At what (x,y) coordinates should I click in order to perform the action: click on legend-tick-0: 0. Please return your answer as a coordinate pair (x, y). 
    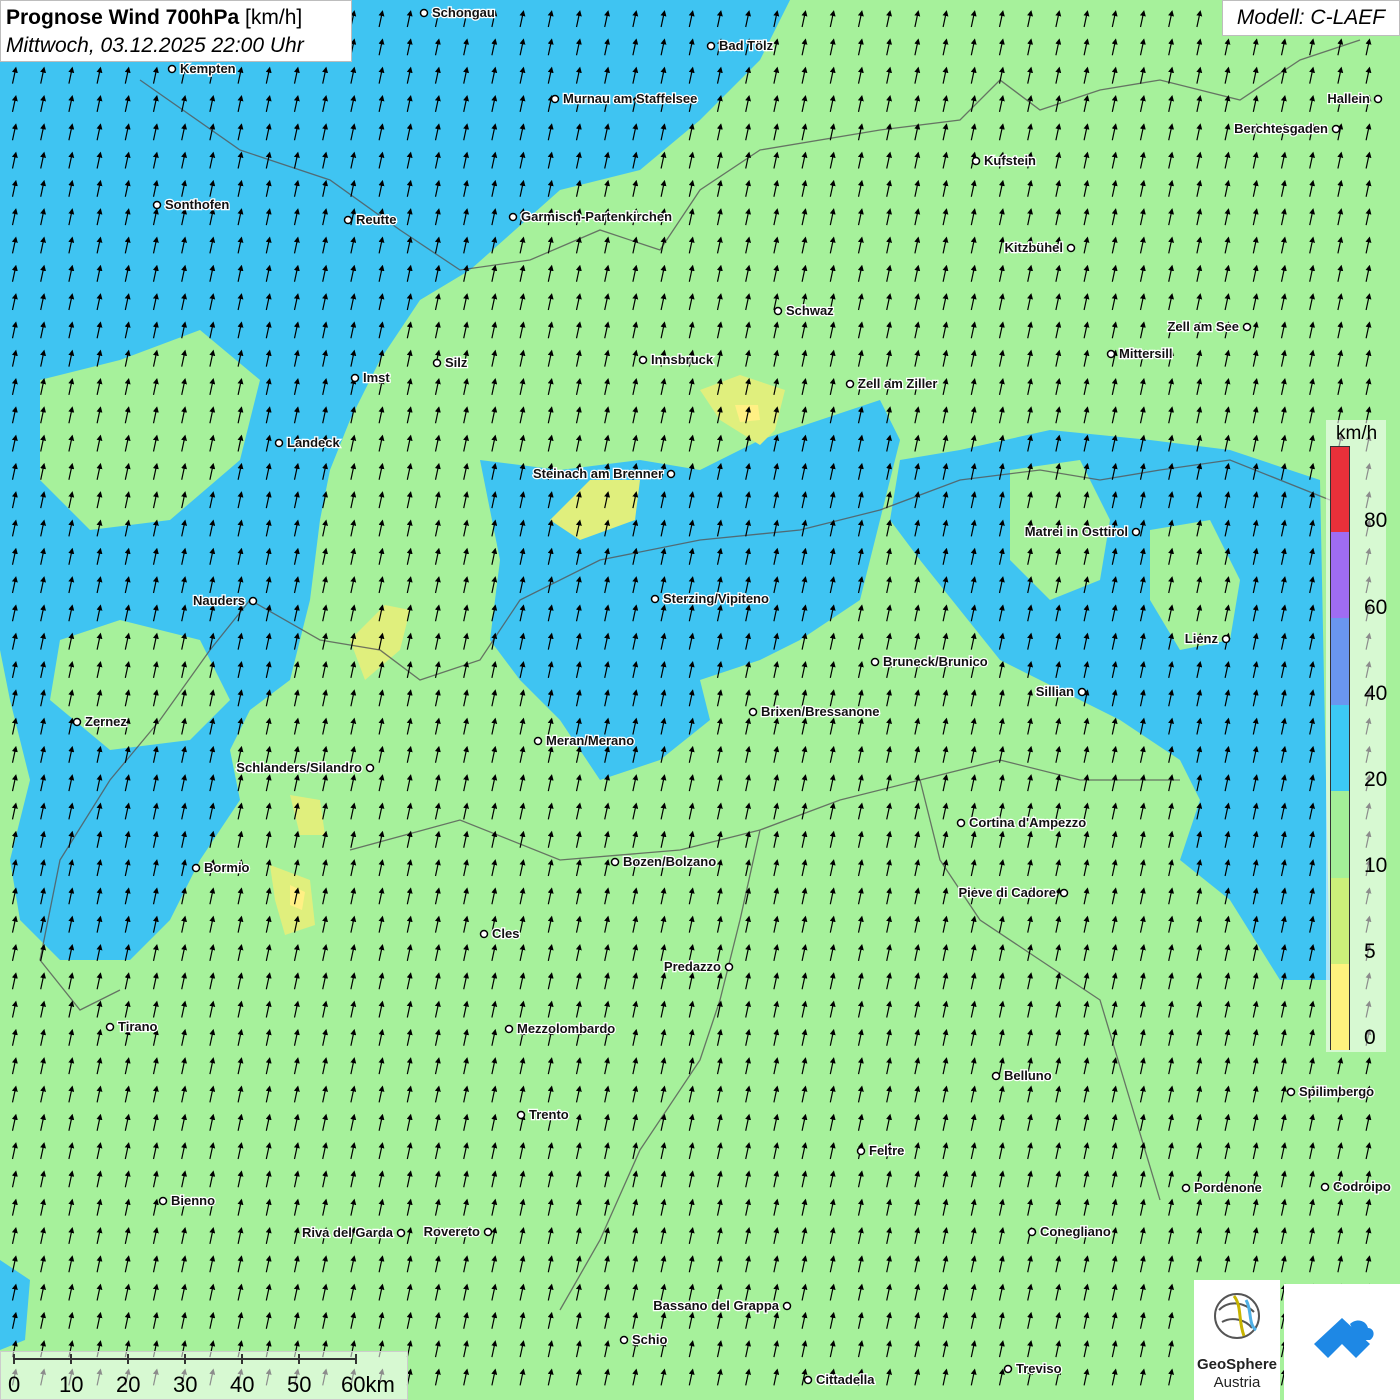
    Looking at the image, I should click on (1370, 1037).